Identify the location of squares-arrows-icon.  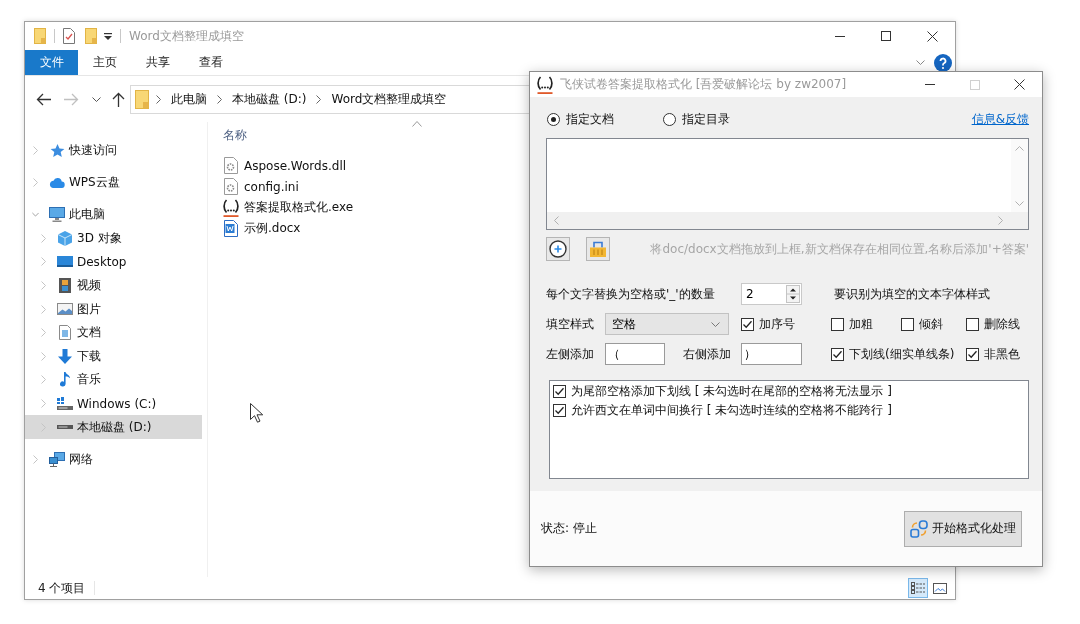
(919, 528).